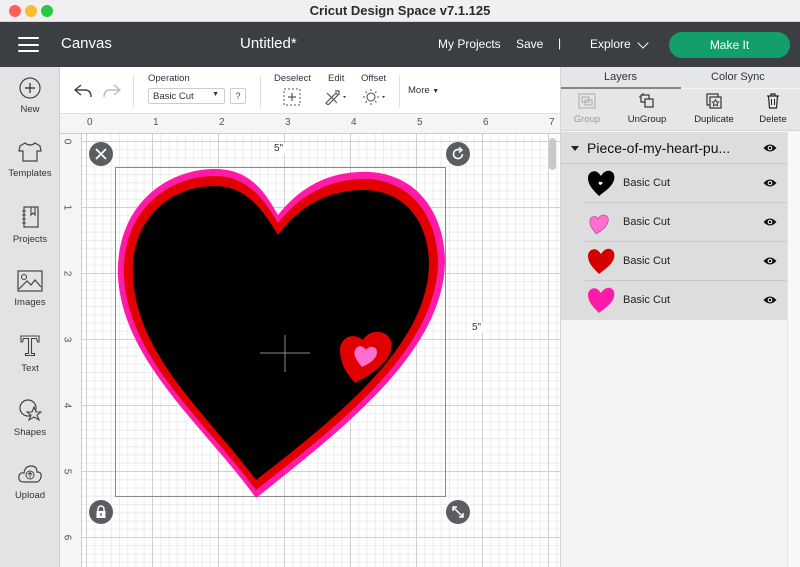  I want to click on panel-scrollbar, so click(793, 349).